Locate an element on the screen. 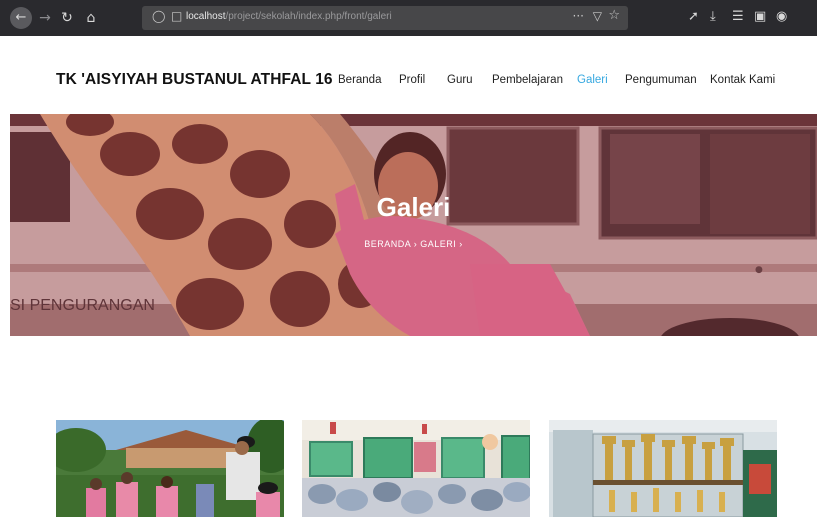 The height and width of the screenshot is (517, 817). account-icon: ◉ is located at coordinates (781, 16).